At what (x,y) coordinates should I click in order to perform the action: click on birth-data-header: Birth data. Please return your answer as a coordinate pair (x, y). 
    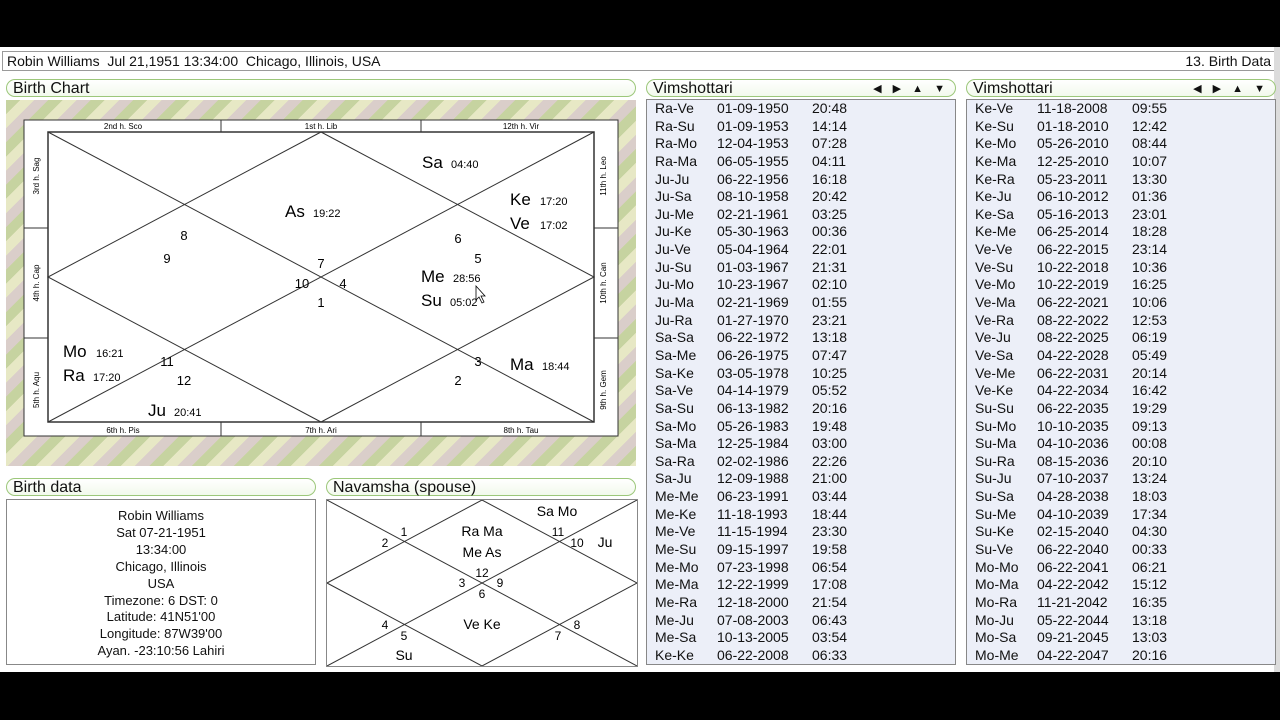
    Looking at the image, I should click on (161, 487).